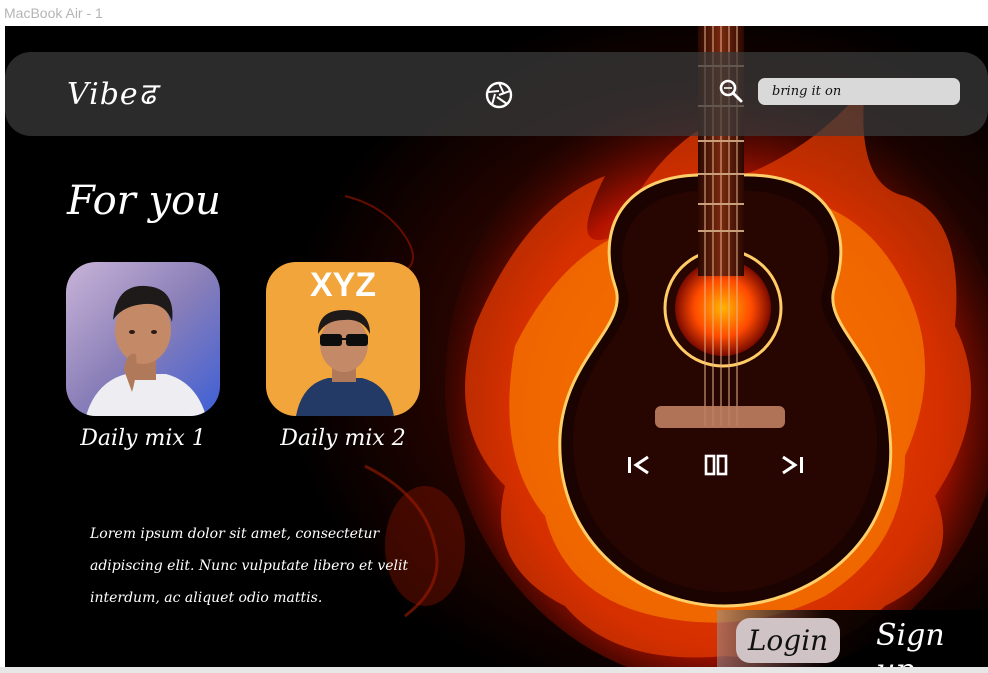 The width and height of the screenshot is (988, 673). What do you see at coordinates (144, 201) in the screenshot?
I see `section-title: For you` at bounding box center [144, 201].